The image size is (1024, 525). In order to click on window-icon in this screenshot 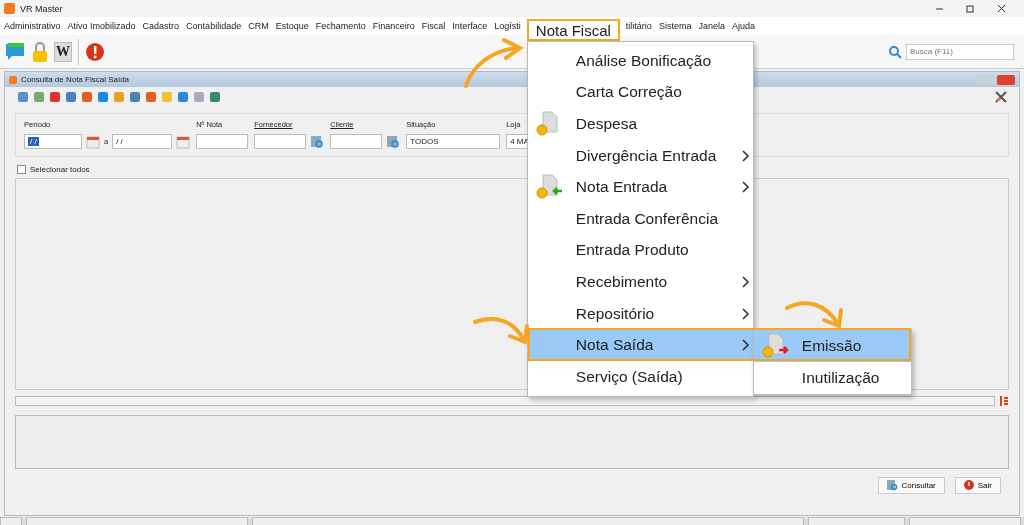, I will do `click(13, 79)`.